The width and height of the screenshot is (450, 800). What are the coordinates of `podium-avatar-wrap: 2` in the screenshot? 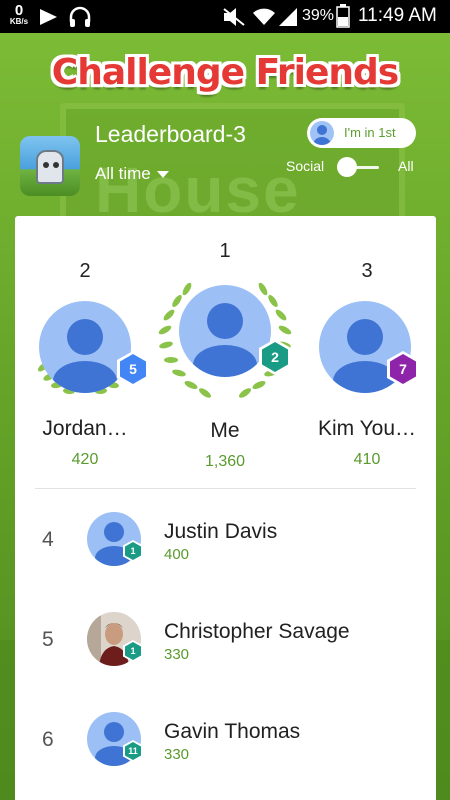 It's located at (225, 345).